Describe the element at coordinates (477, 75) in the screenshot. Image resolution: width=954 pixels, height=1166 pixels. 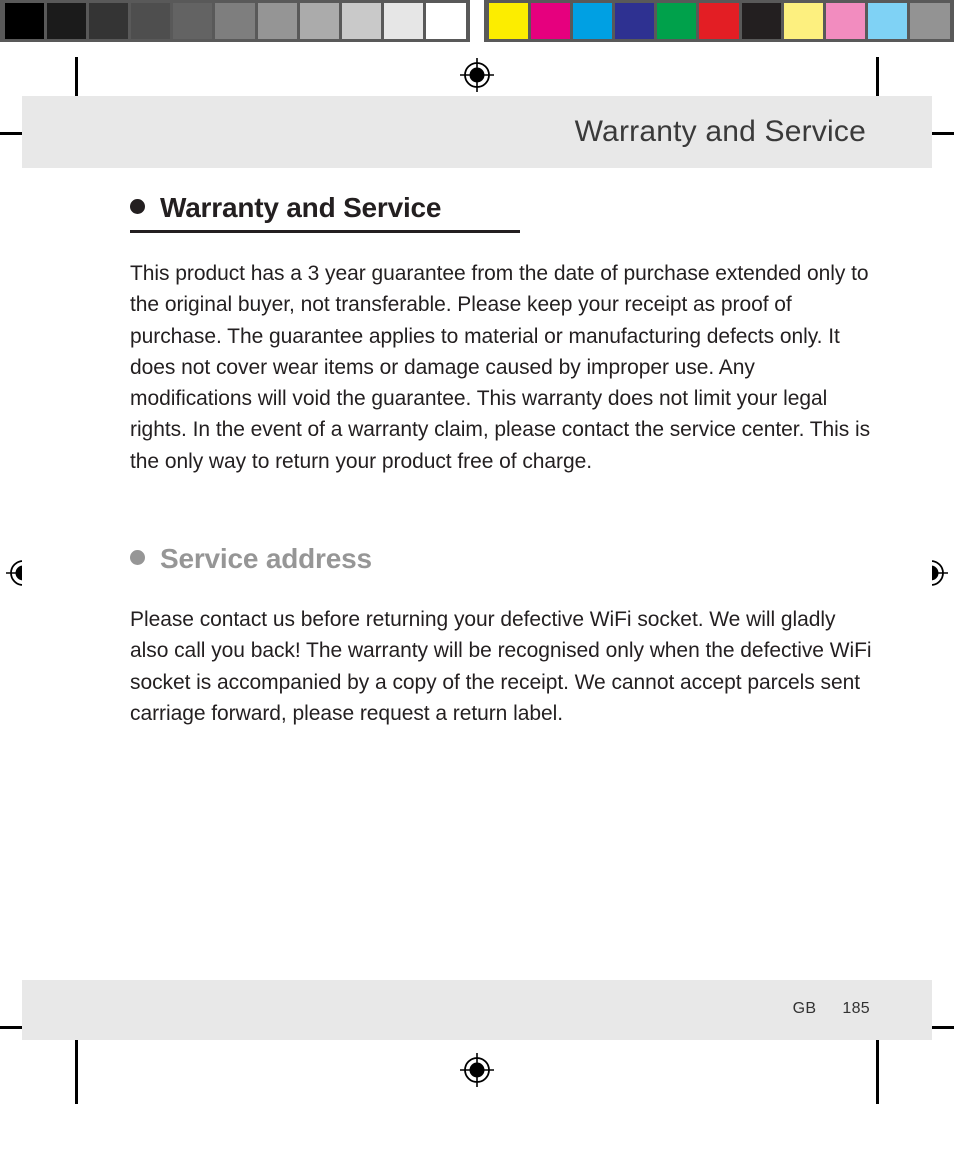
I see `registration-crosshair-icon-top` at that location.